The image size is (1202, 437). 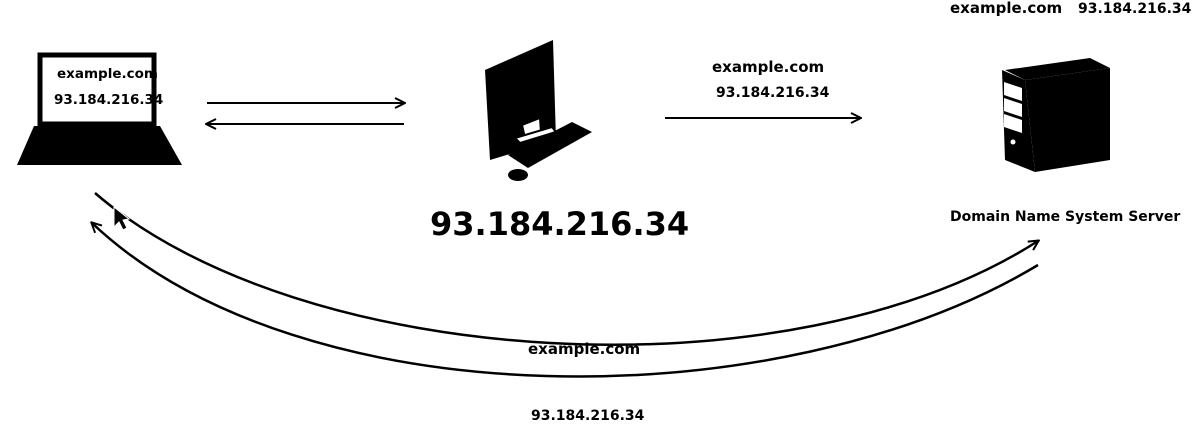 What do you see at coordinates (1135, 9) in the screenshot?
I see `top-right-ip: 93.184.216.34` at bounding box center [1135, 9].